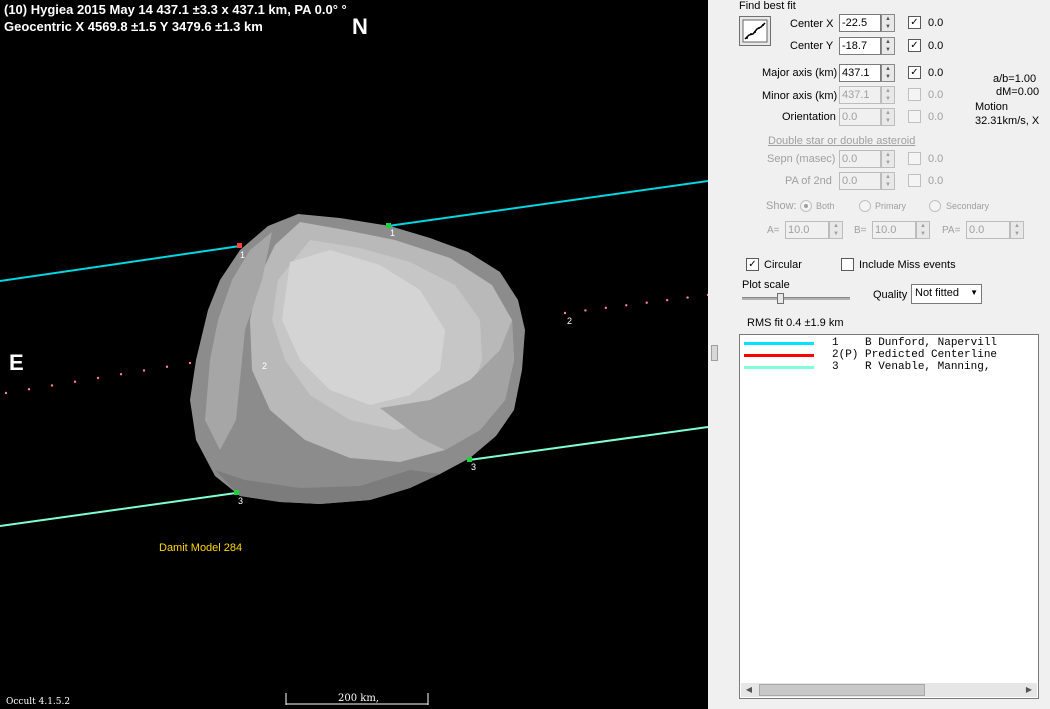  Describe the element at coordinates (800, 73) in the screenshot. I see `major-axis-label: Major axis (km)` at that location.